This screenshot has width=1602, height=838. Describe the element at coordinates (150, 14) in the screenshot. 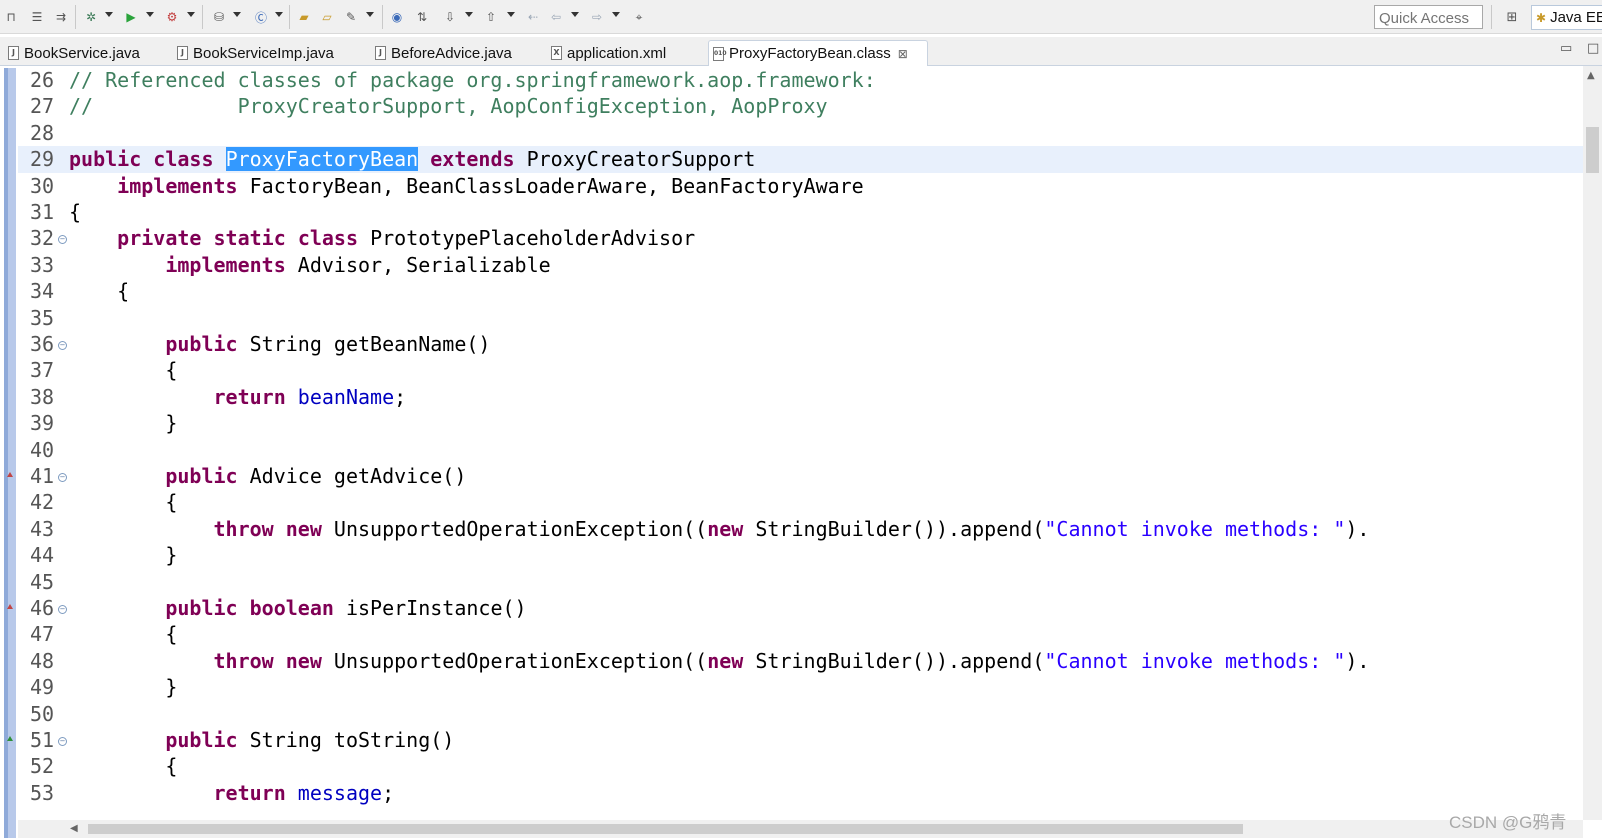

I see `run-dropdown-icon` at that location.